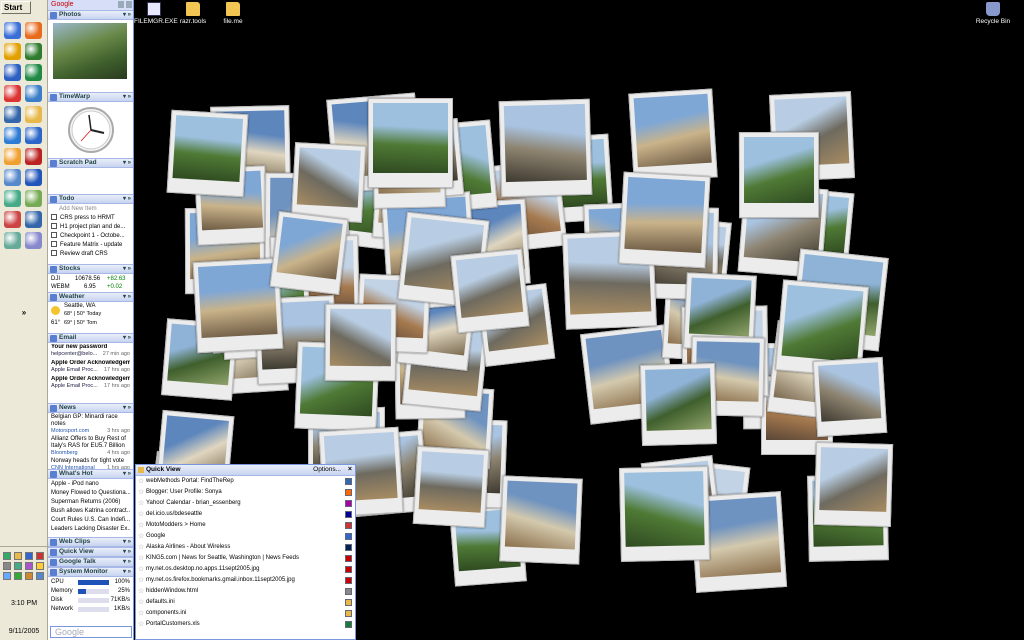 This screenshot has height=640, width=1024. What do you see at coordinates (245, 602) in the screenshot?
I see `quick-view-item: ☆ defaults.ini` at bounding box center [245, 602].